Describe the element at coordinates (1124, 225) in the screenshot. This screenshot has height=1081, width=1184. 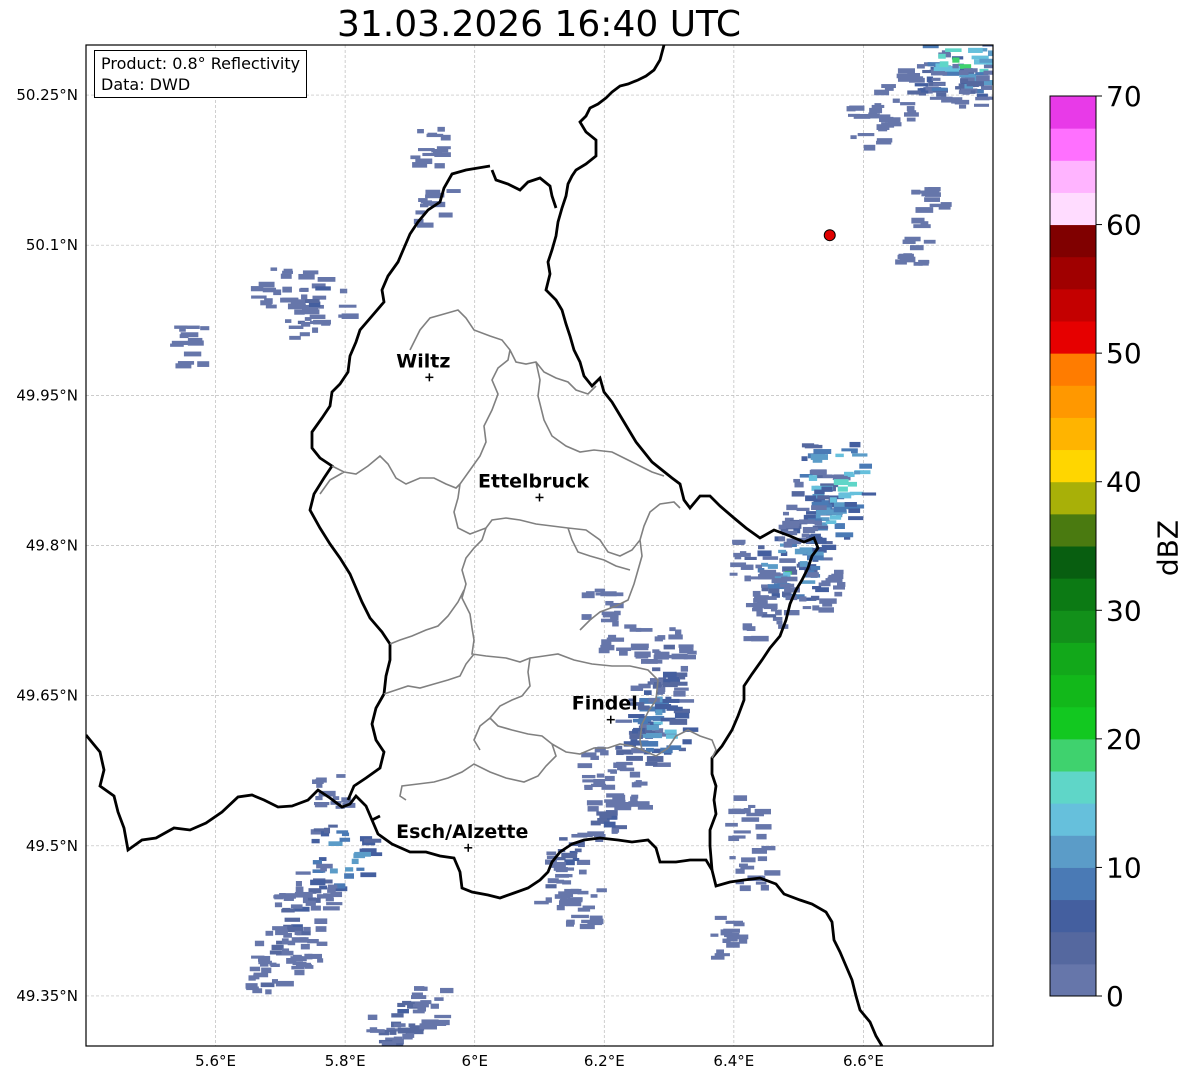
I see `colorbar-tick-label: 60` at that location.